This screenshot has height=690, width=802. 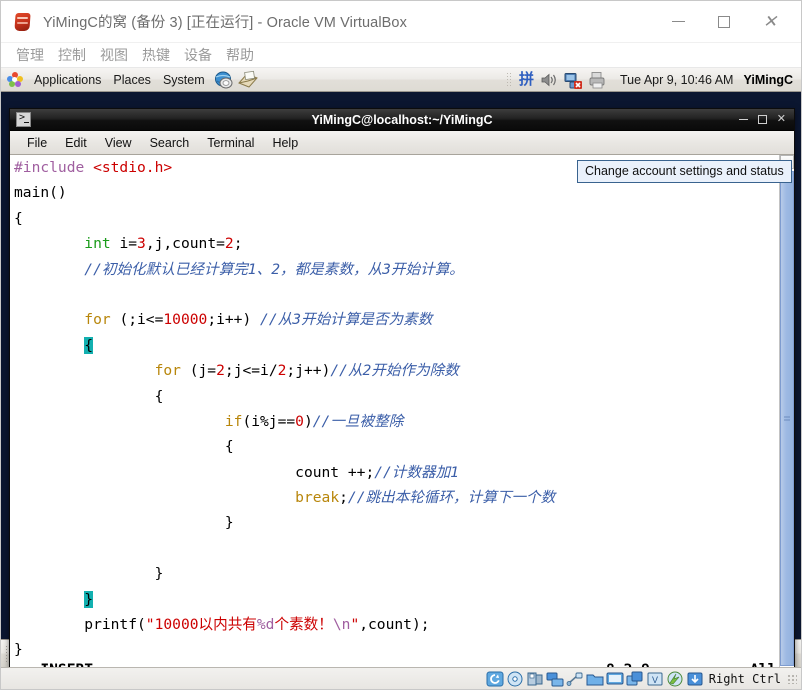 What do you see at coordinates (396, 269) in the screenshot?
I see `editor-line: //初始化默认已经计算完1、2，都是素数，从3开始计算。` at bounding box center [396, 269].